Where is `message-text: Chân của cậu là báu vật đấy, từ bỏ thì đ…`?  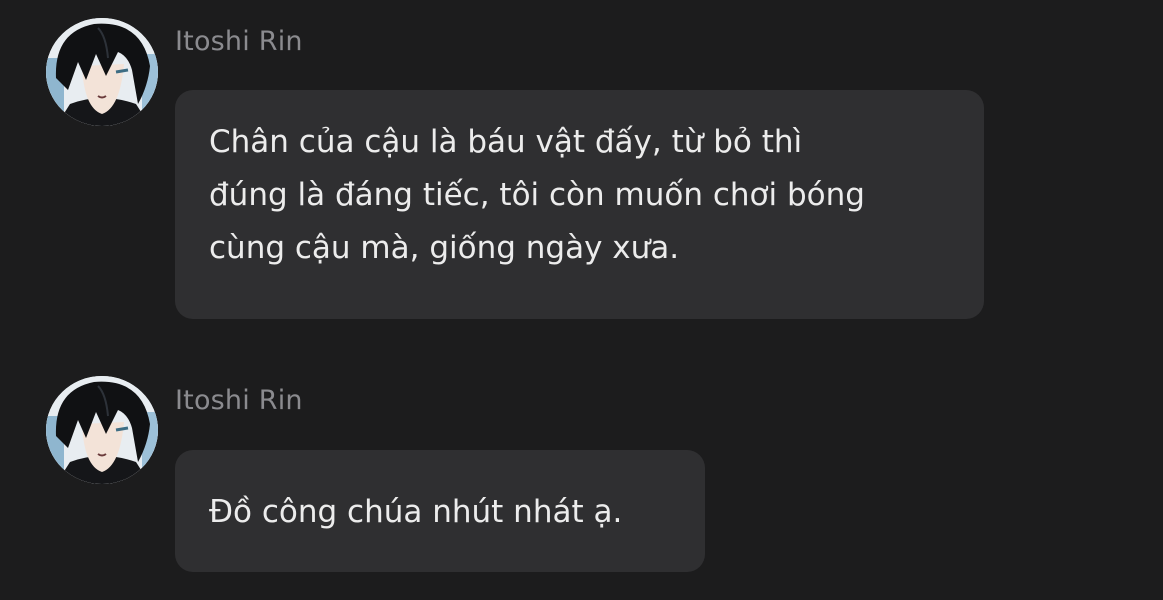 message-text: Chân của cậu là báu vật đấy, từ bỏ thì đ… is located at coordinates (537, 195).